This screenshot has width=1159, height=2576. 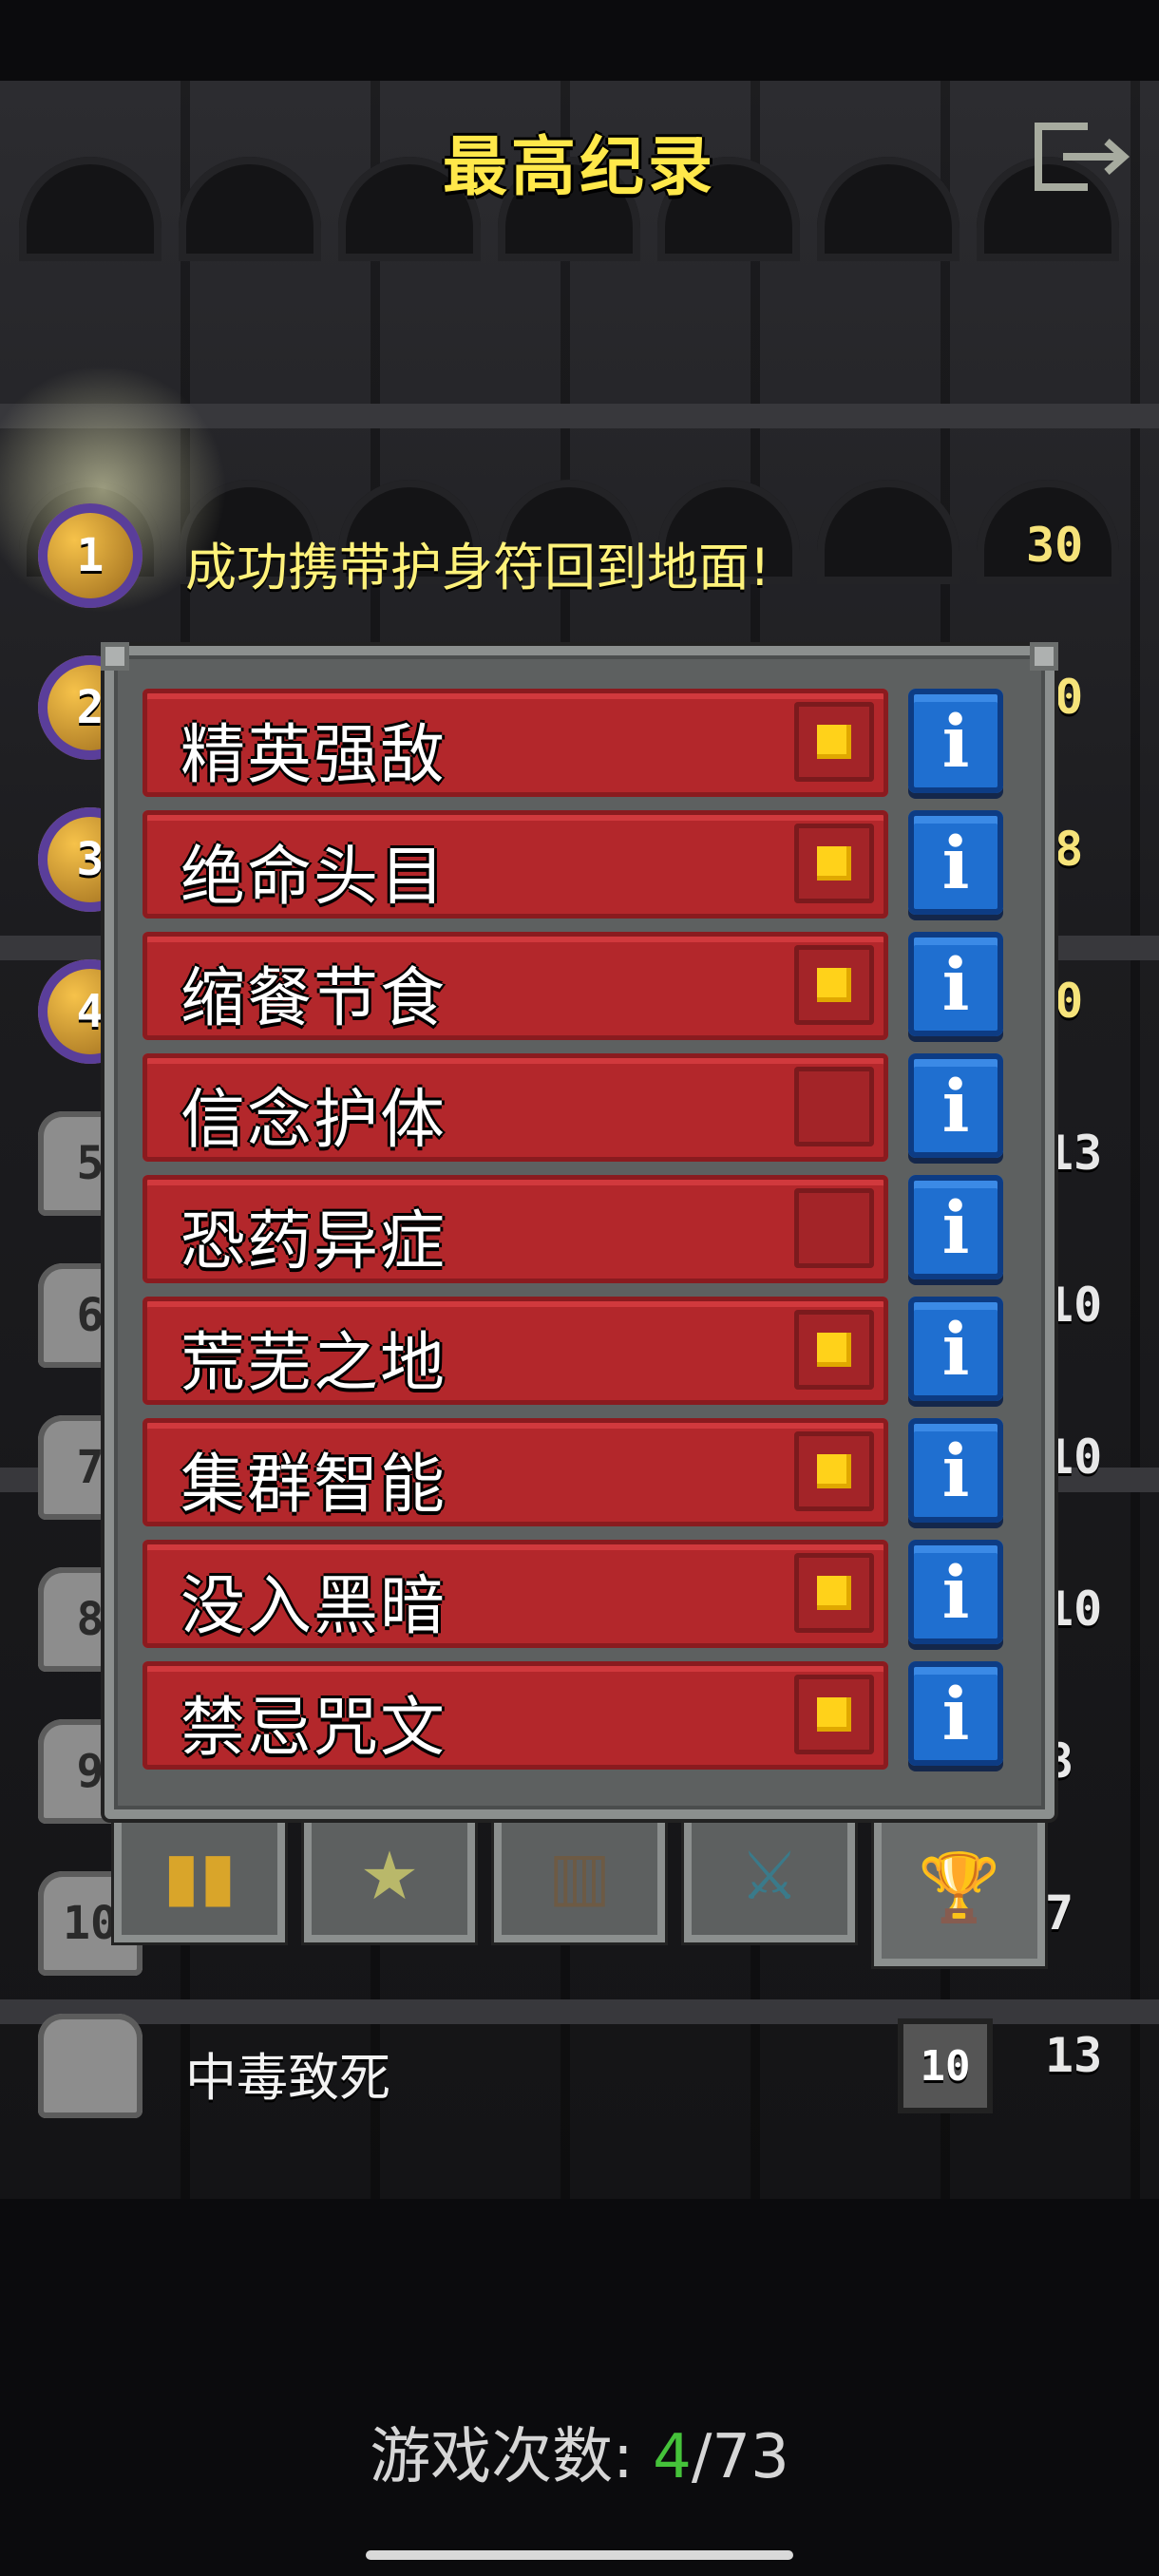 I want to click on challenge-toggle: 精英强敌, so click(x=515, y=743).